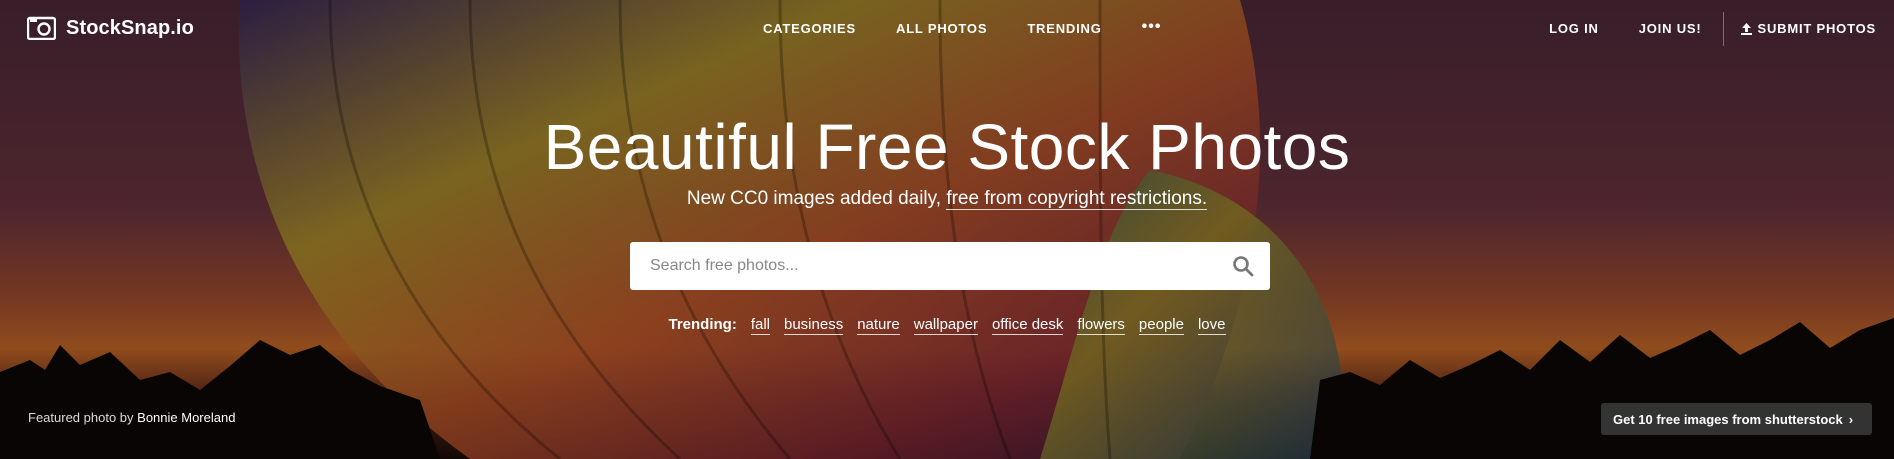 The image size is (1894, 459). Describe the element at coordinates (1670, 28) in the screenshot. I see `join-link: JOIN US!` at that location.